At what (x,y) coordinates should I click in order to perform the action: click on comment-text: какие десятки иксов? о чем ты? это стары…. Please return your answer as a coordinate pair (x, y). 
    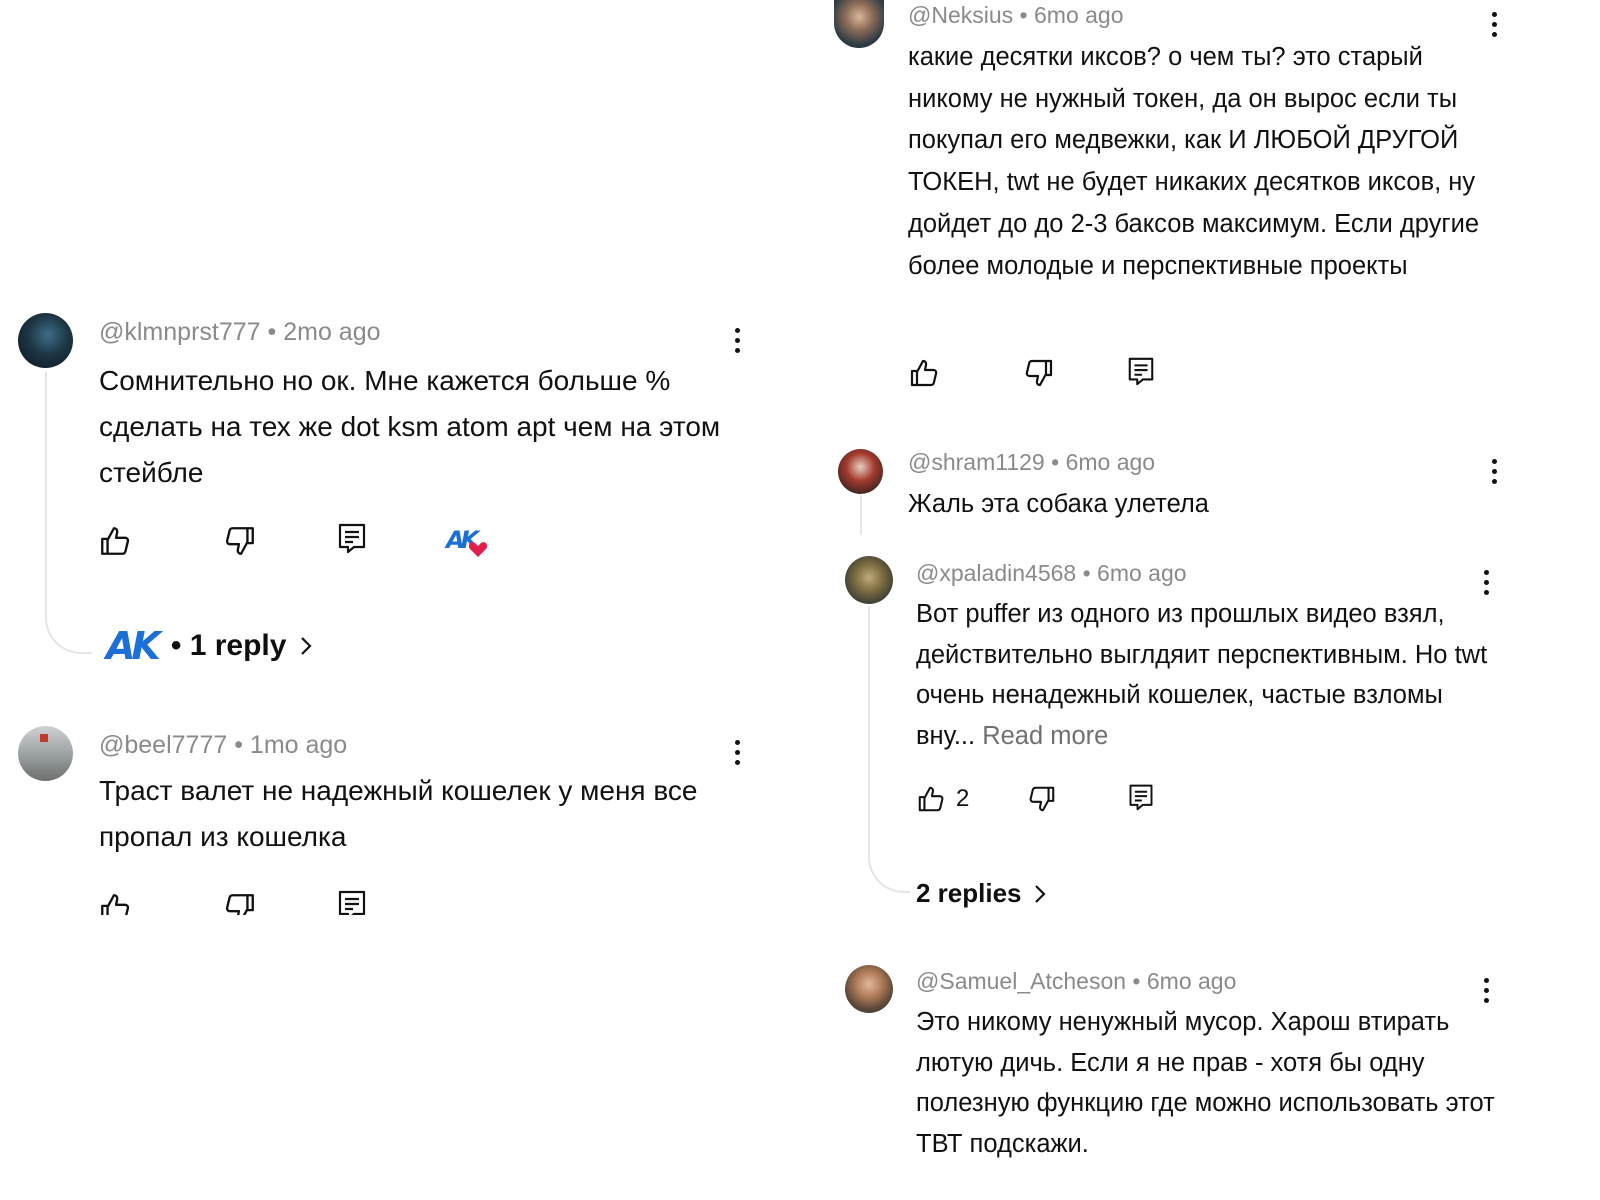
    Looking at the image, I should click on (1194, 161).